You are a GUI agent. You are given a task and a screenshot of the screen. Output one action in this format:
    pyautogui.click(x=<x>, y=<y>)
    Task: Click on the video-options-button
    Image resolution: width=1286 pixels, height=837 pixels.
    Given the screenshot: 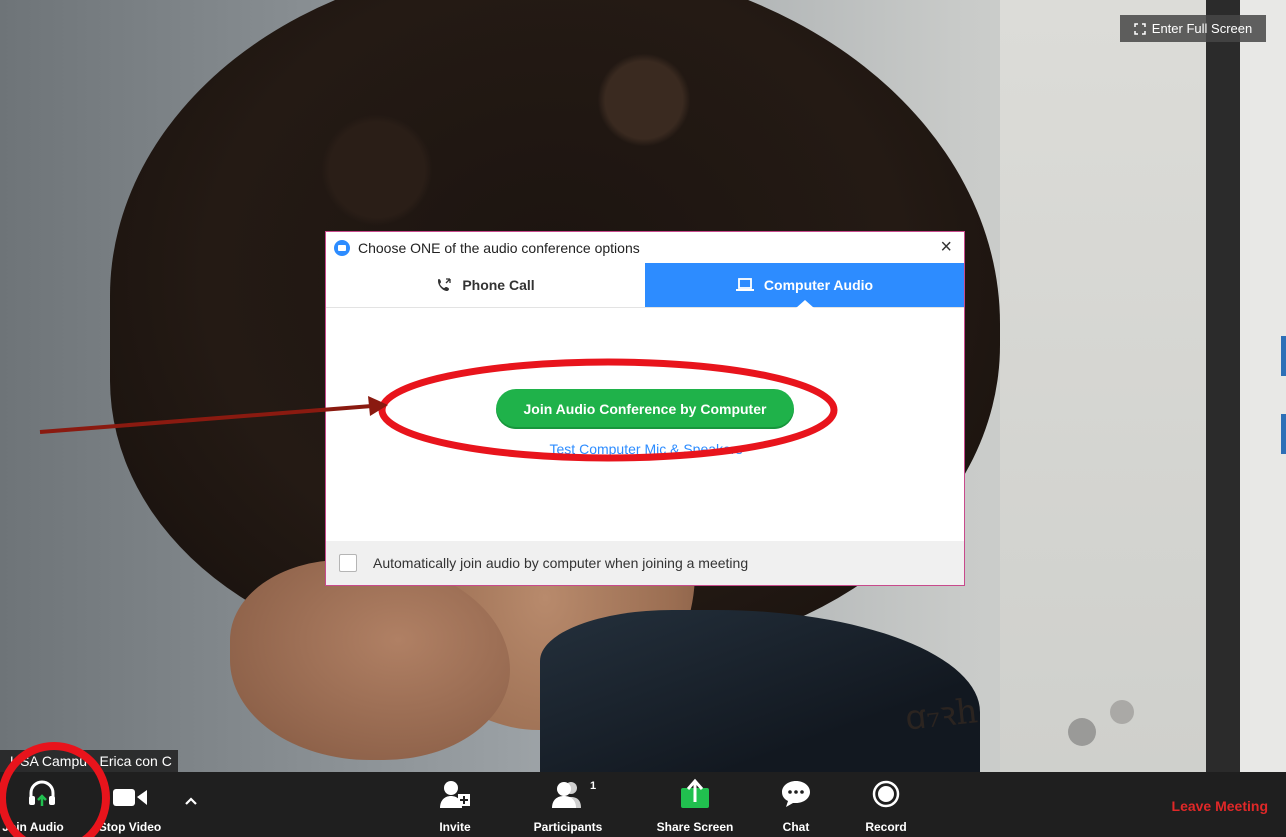 What is the action you would take?
    pyautogui.click(x=191, y=804)
    